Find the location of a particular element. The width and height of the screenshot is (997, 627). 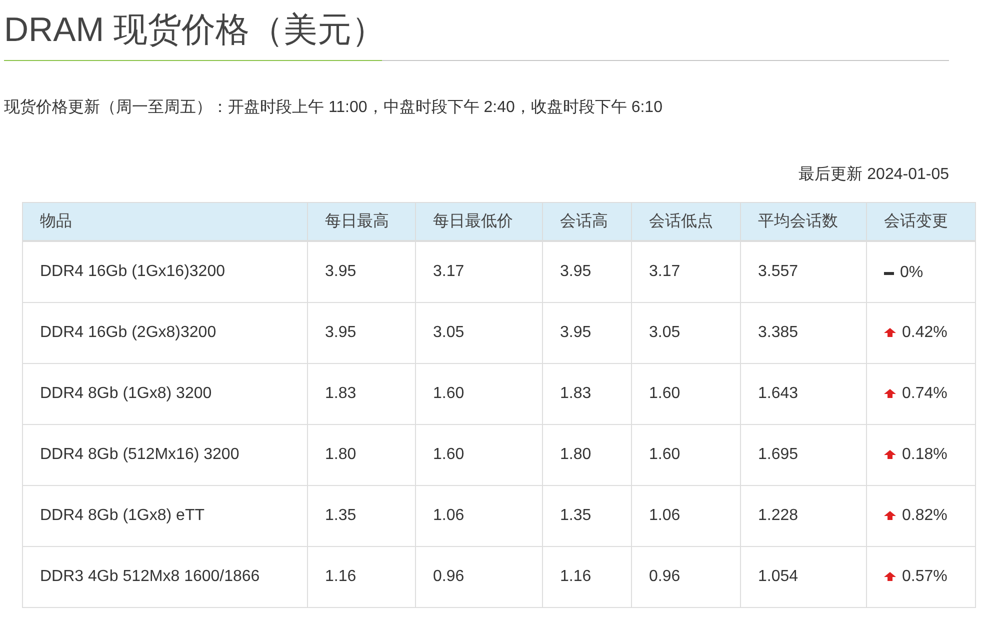

column-header: 物品 is located at coordinates (165, 221).